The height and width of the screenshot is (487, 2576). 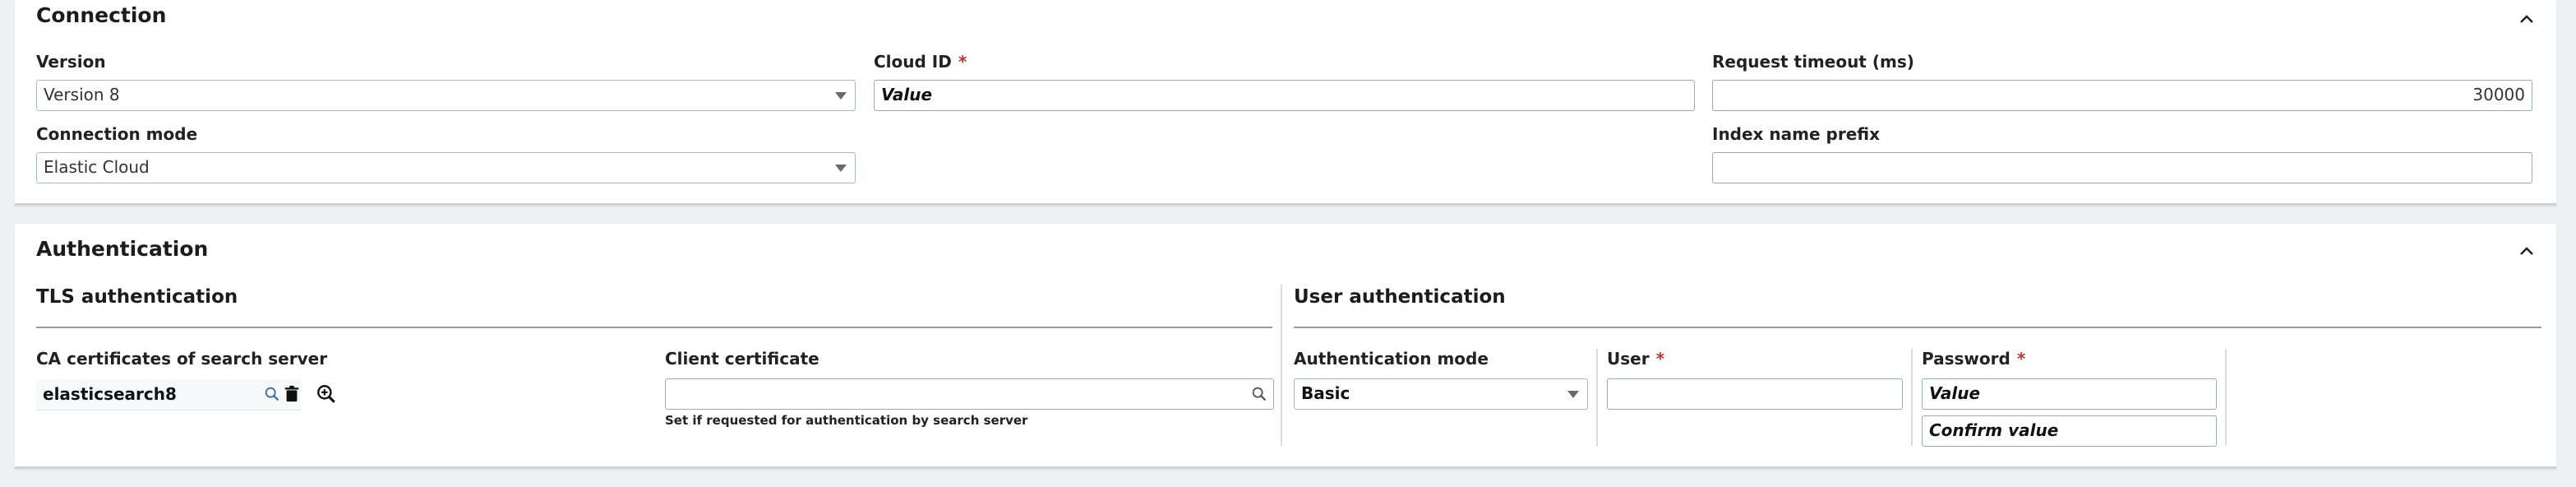 What do you see at coordinates (327, 394) in the screenshot?
I see `zoom-in-icon` at bounding box center [327, 394].